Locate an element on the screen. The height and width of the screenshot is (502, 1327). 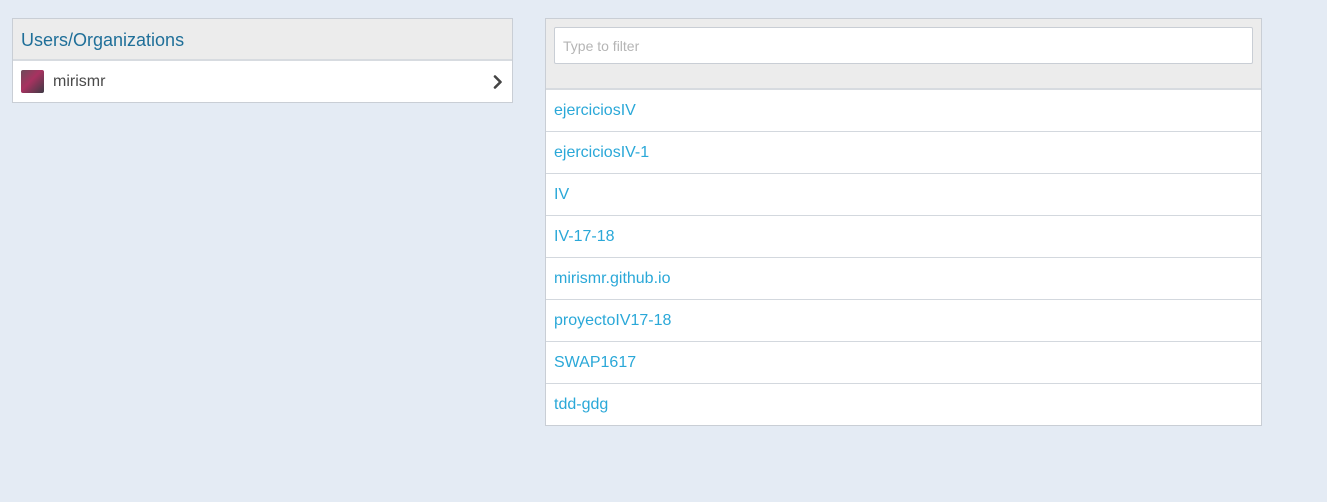
repo-item: IV-17-18 is located at coordinates (903, 237).